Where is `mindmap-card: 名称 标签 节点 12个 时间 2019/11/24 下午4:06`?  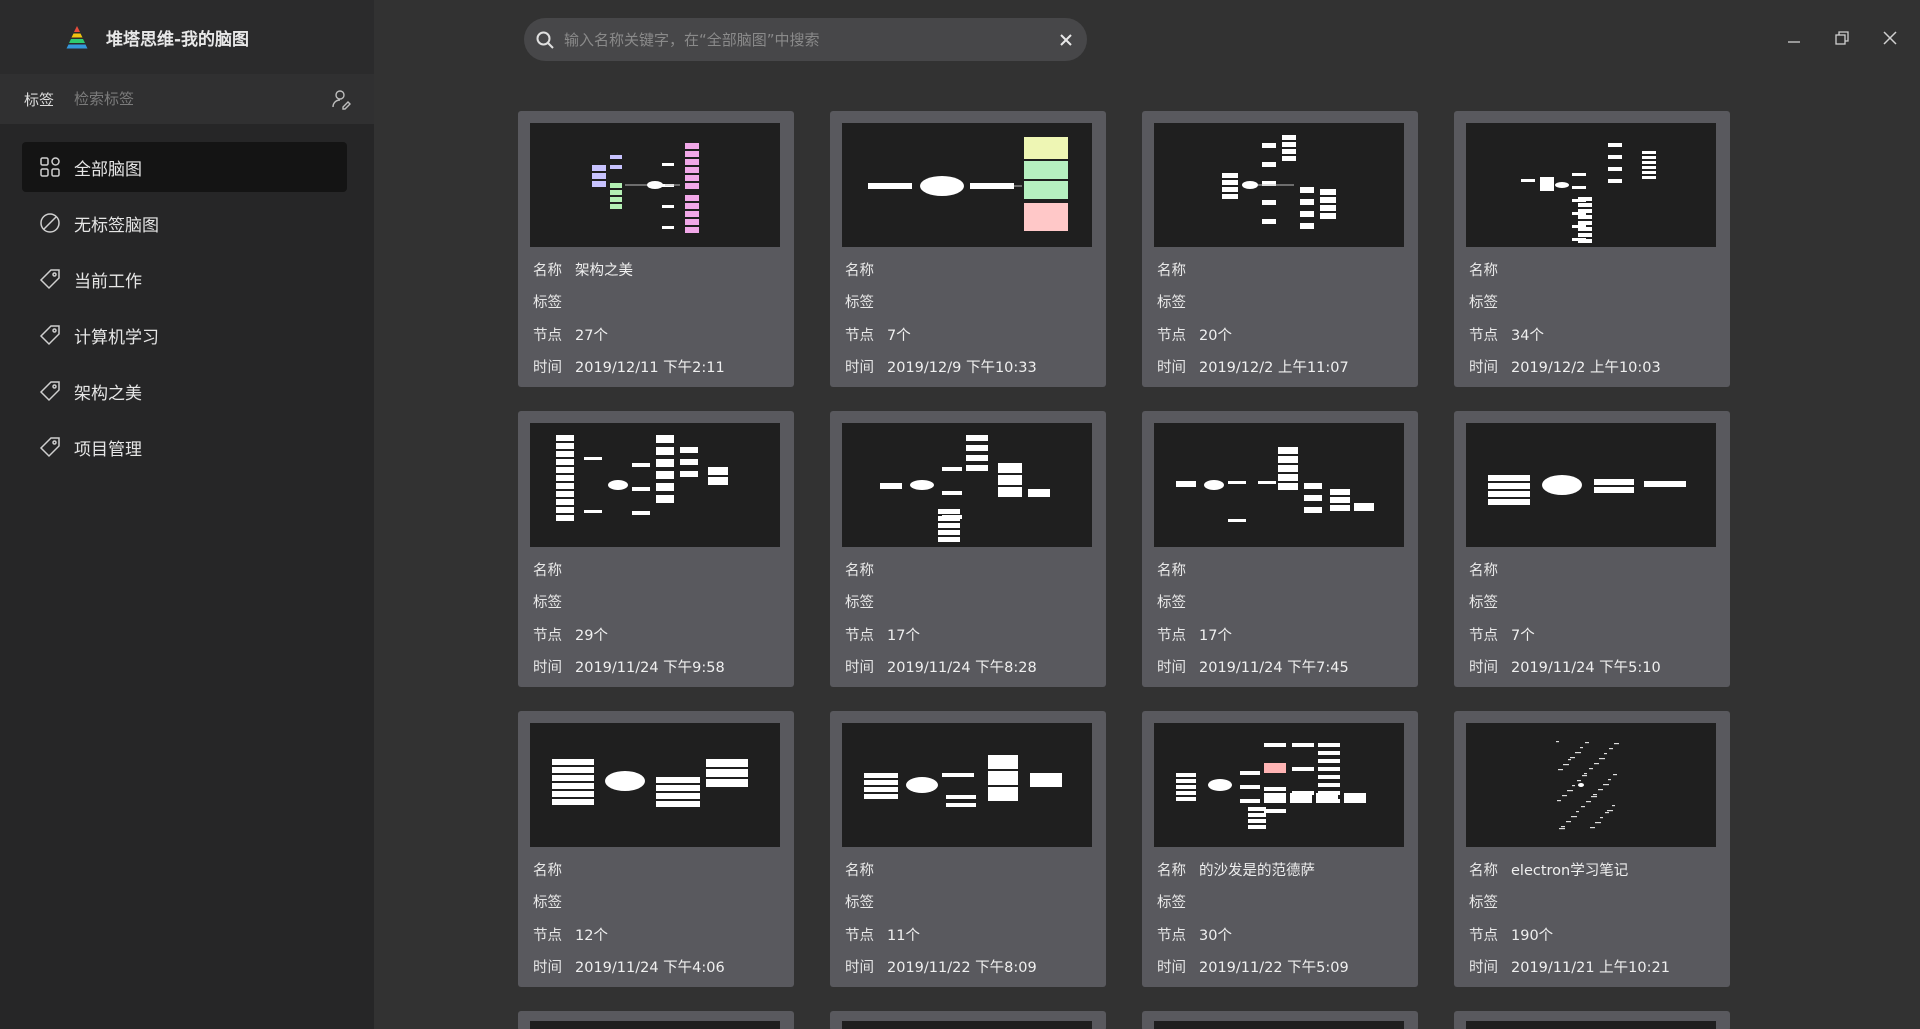
mindmap-card: 名称 标签 节点 12个 时间 2019/11/24 下午4:06 is located at coordinates (656, 849).